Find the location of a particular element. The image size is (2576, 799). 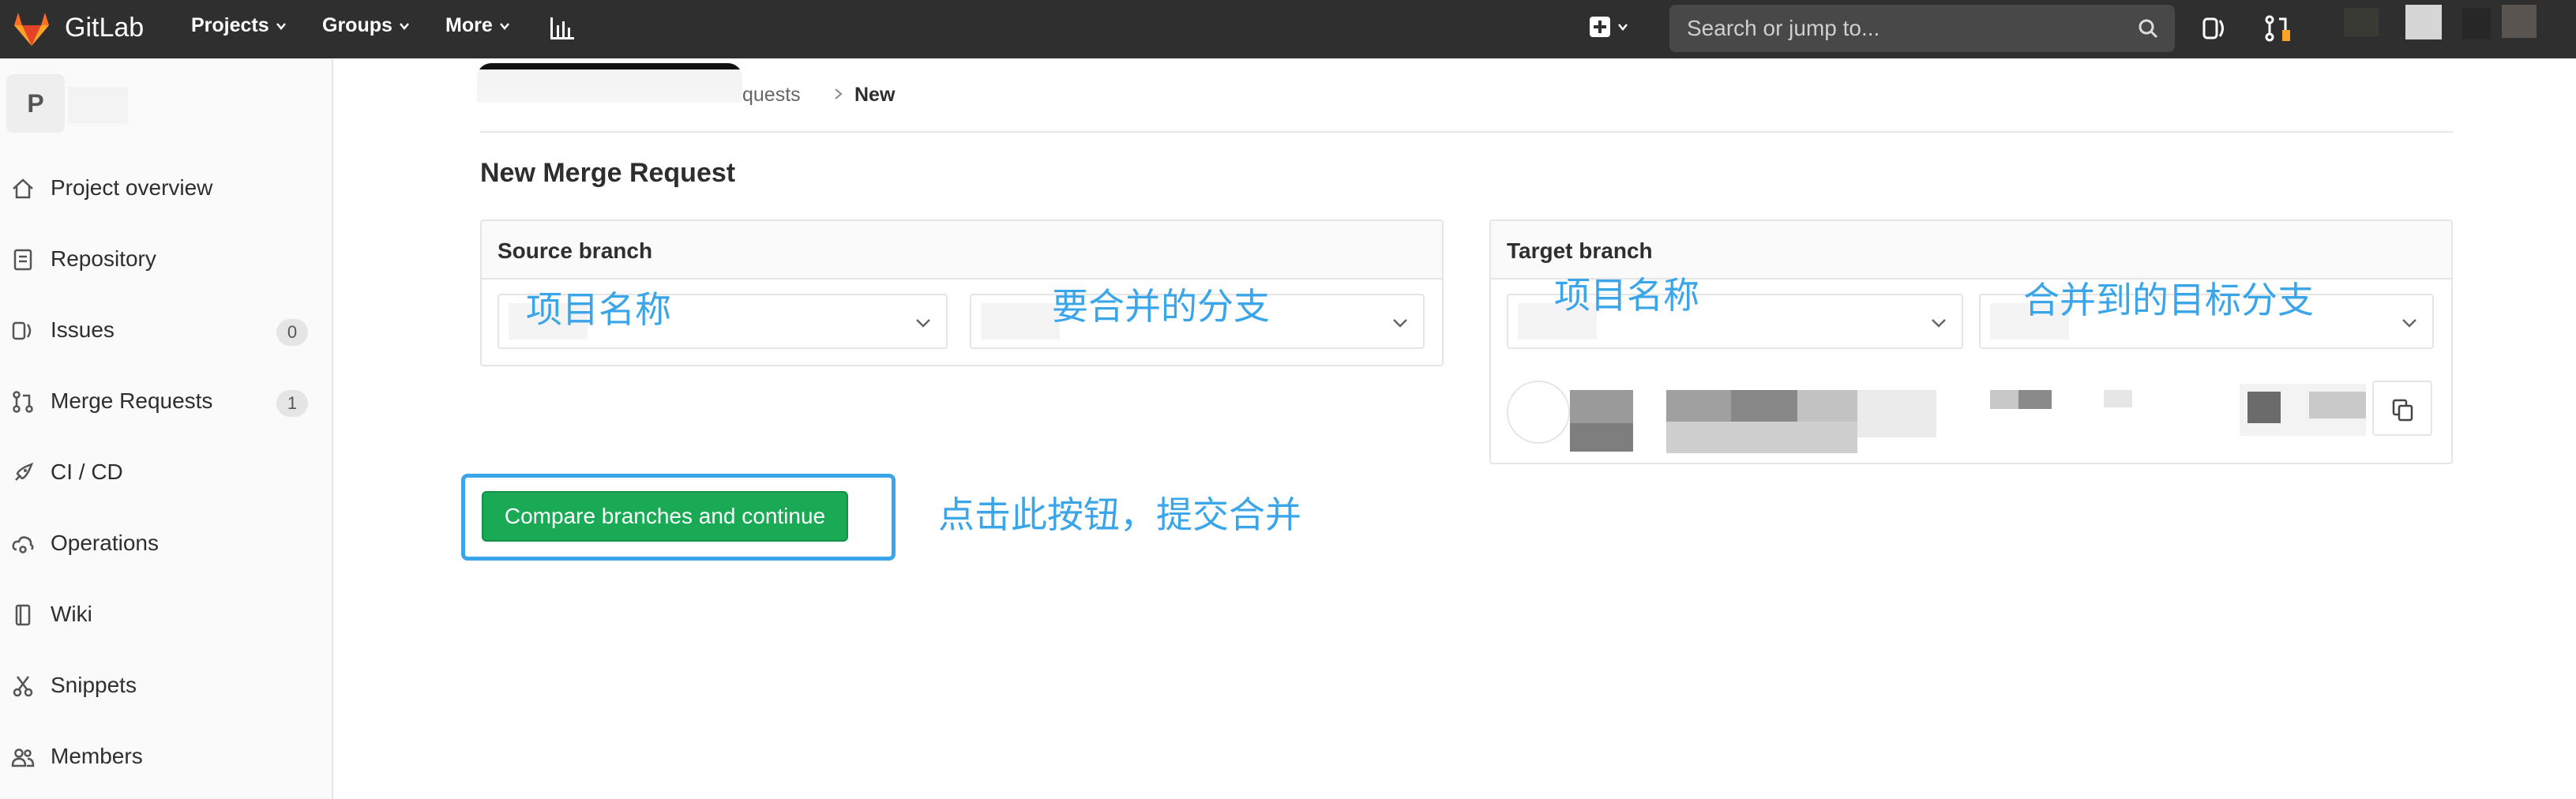

home-icon is located at coordinates (23, 188).